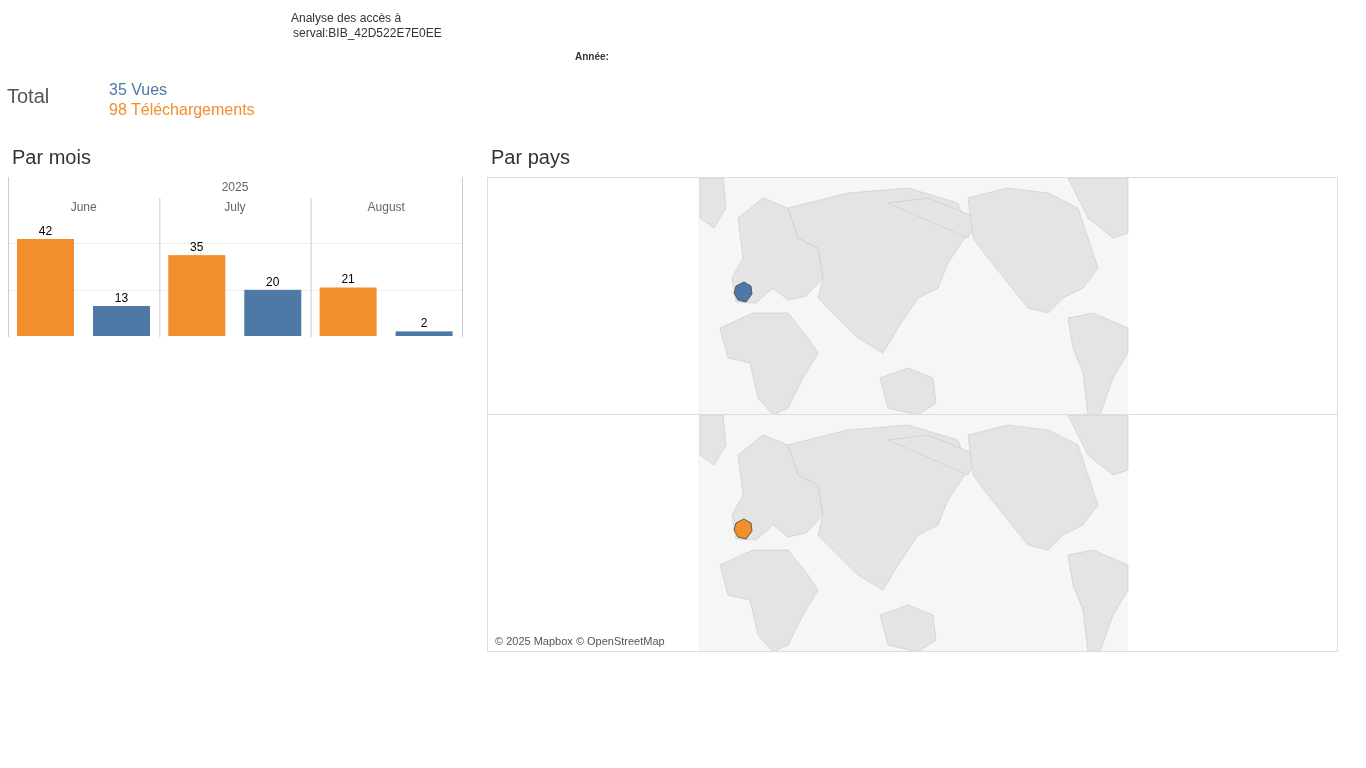  Describe the element at coordinates (580, 641) in the screenshot. I see `map-attribution: © 2025 Mapbox © OpenStreetMap` at that location.